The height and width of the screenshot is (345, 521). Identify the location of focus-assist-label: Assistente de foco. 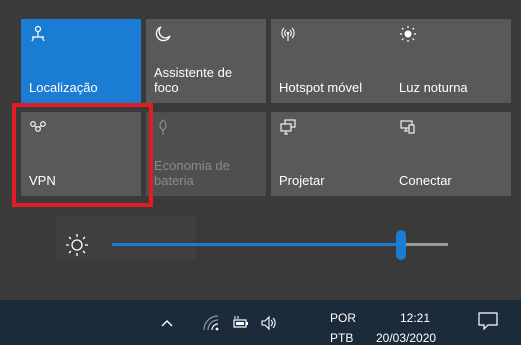
(193, 80).